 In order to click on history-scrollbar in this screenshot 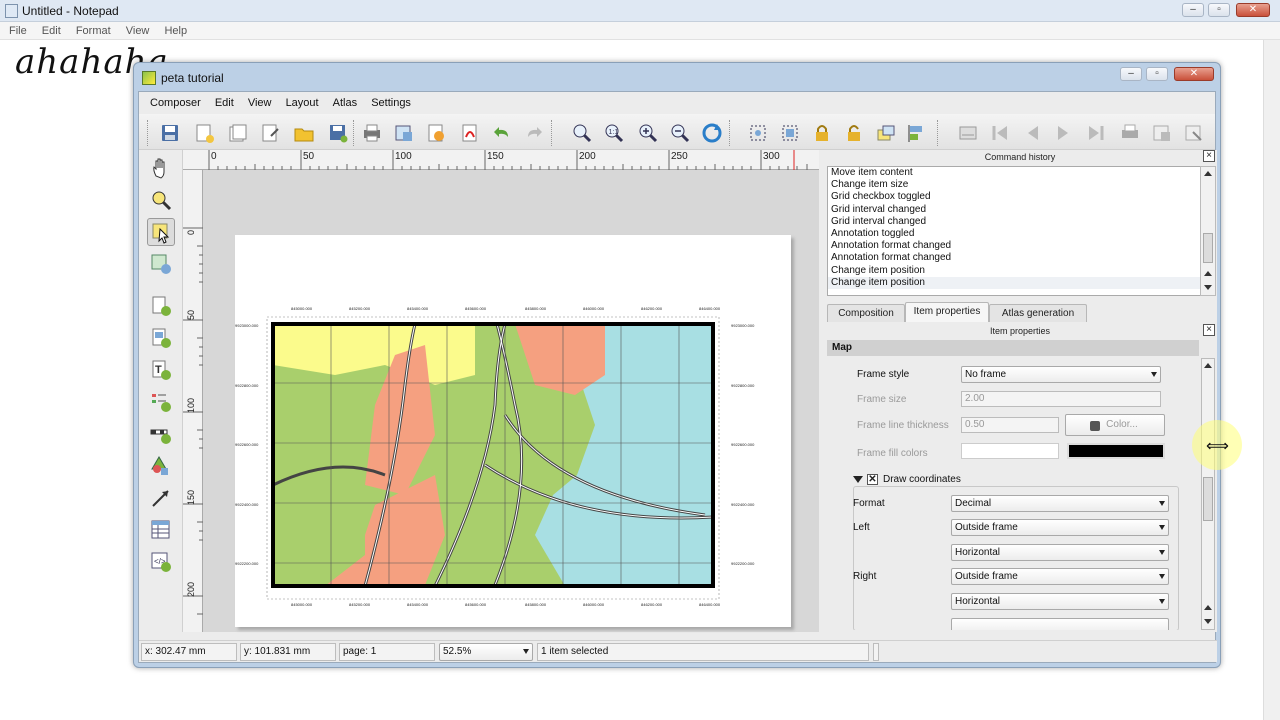, I will do `click(1208, 231)`.